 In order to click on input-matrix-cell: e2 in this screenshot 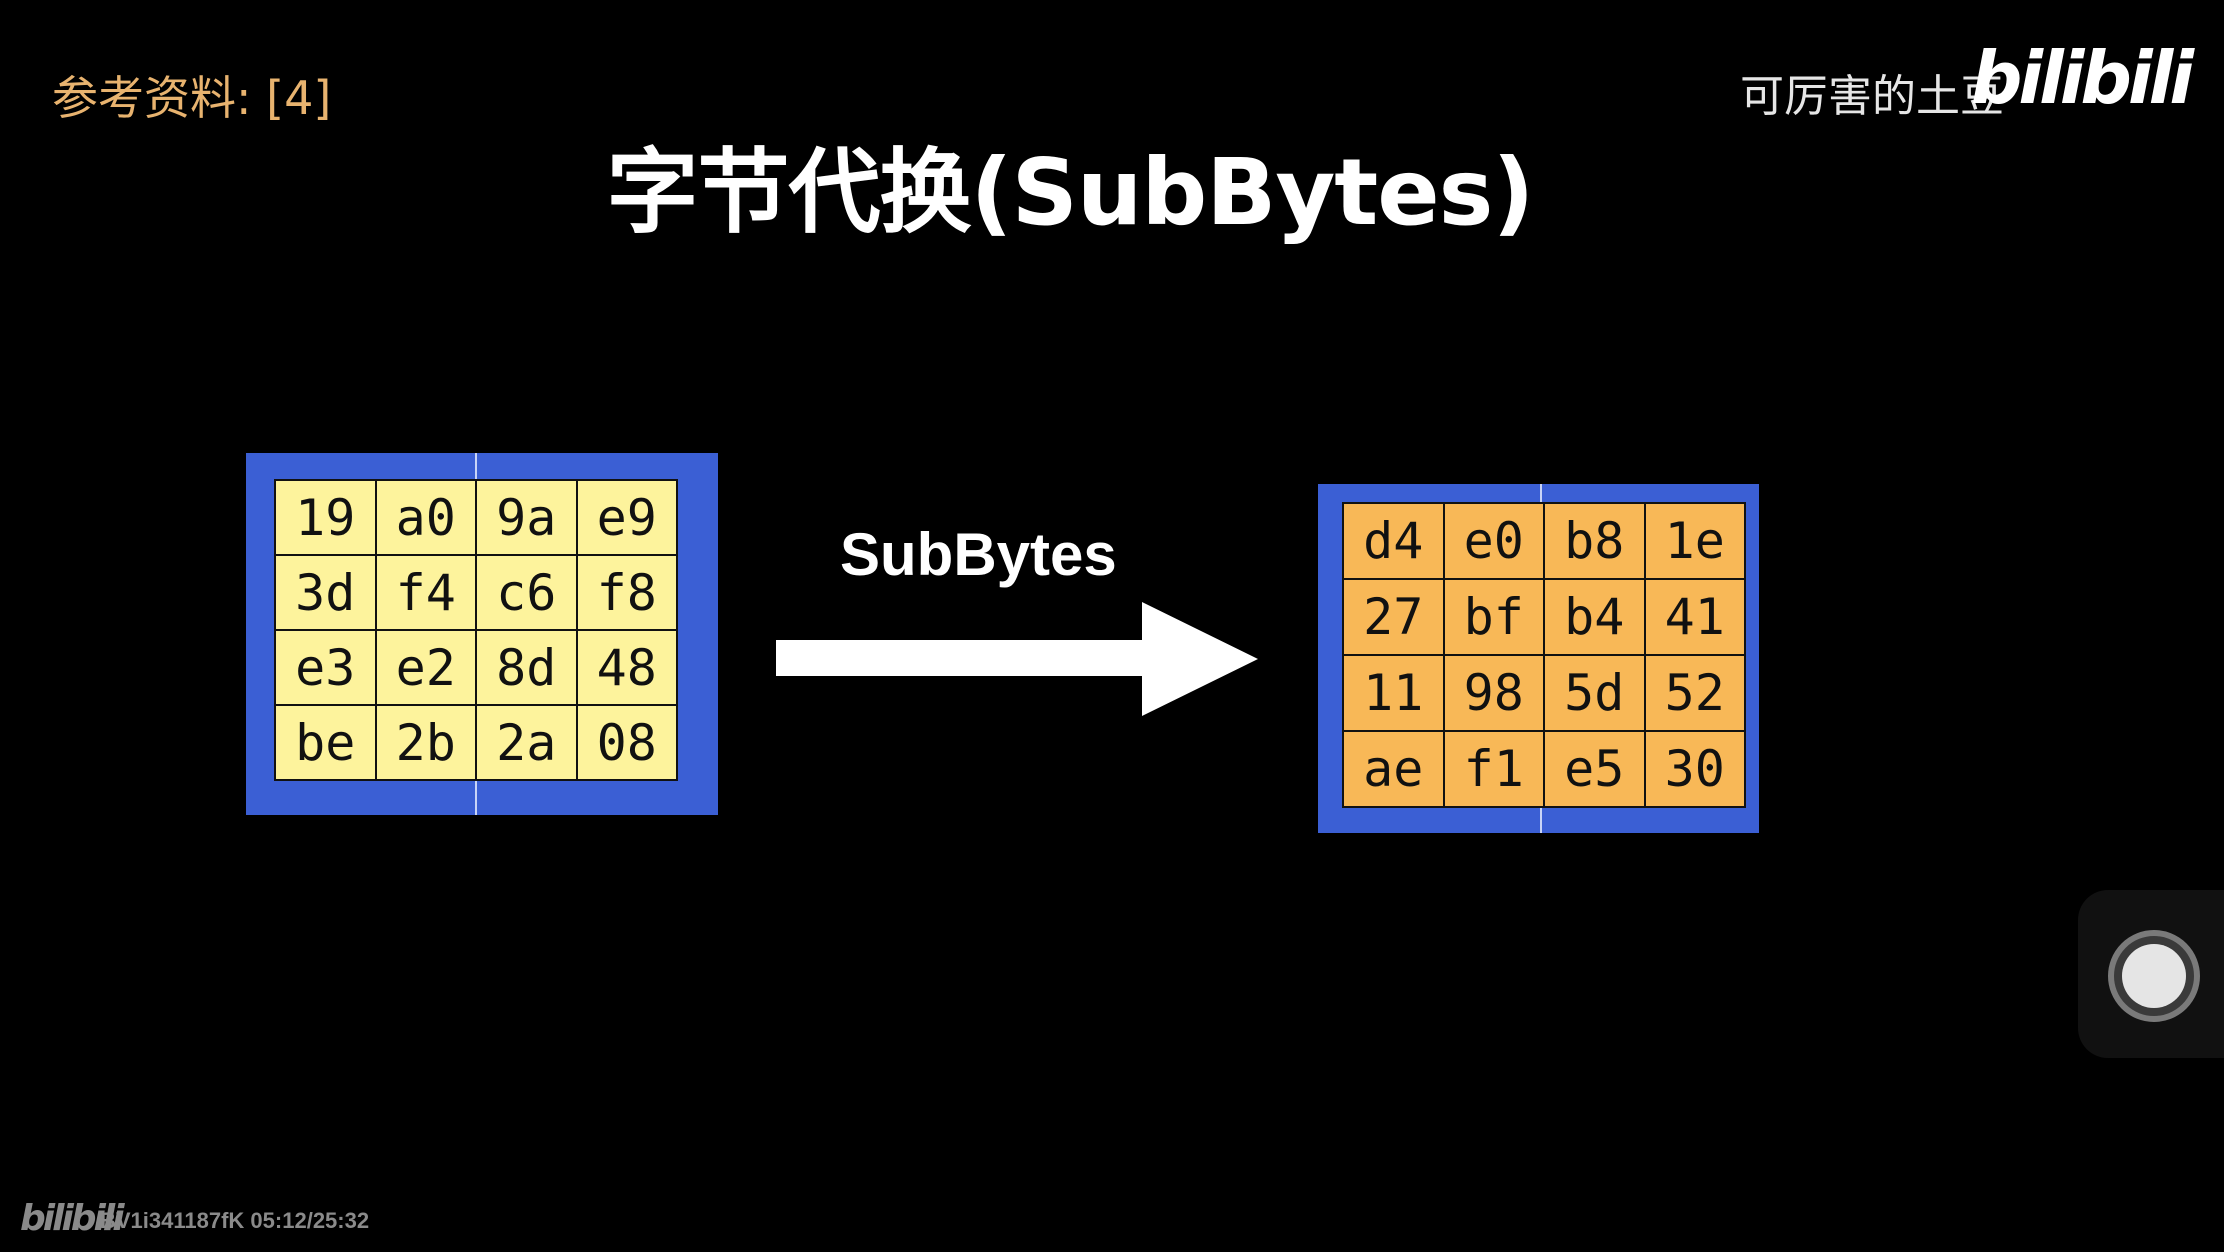, I will do `click(425, 667)`.